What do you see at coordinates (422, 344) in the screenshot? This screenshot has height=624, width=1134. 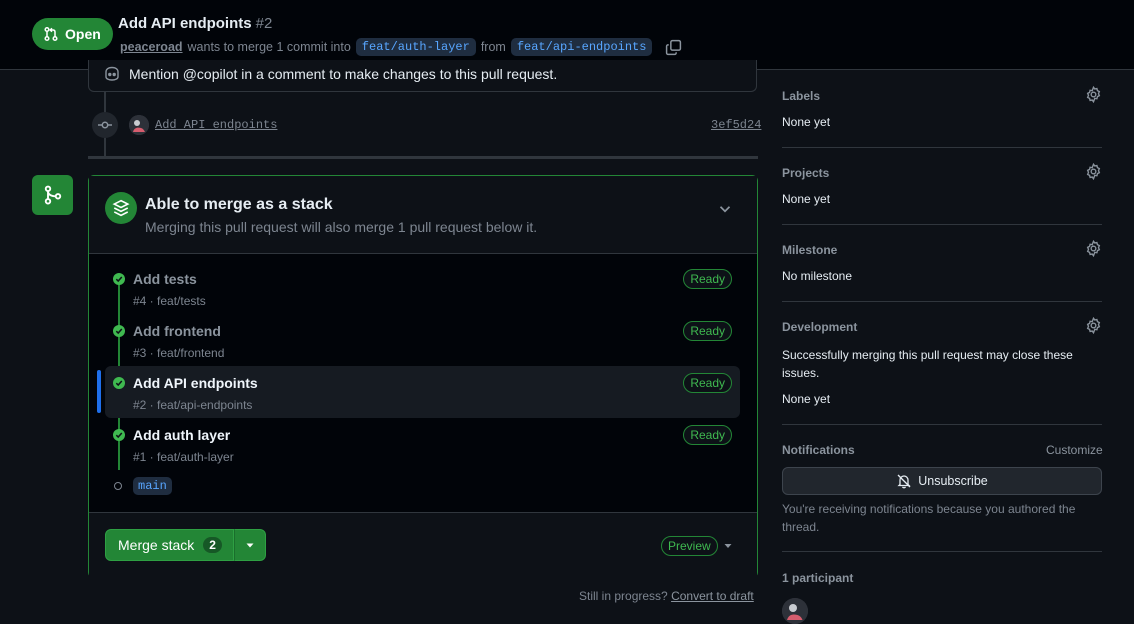 I see `stack-item: Add frontend #3 · feat/frontend Ready` at bounding box center [422, 344].